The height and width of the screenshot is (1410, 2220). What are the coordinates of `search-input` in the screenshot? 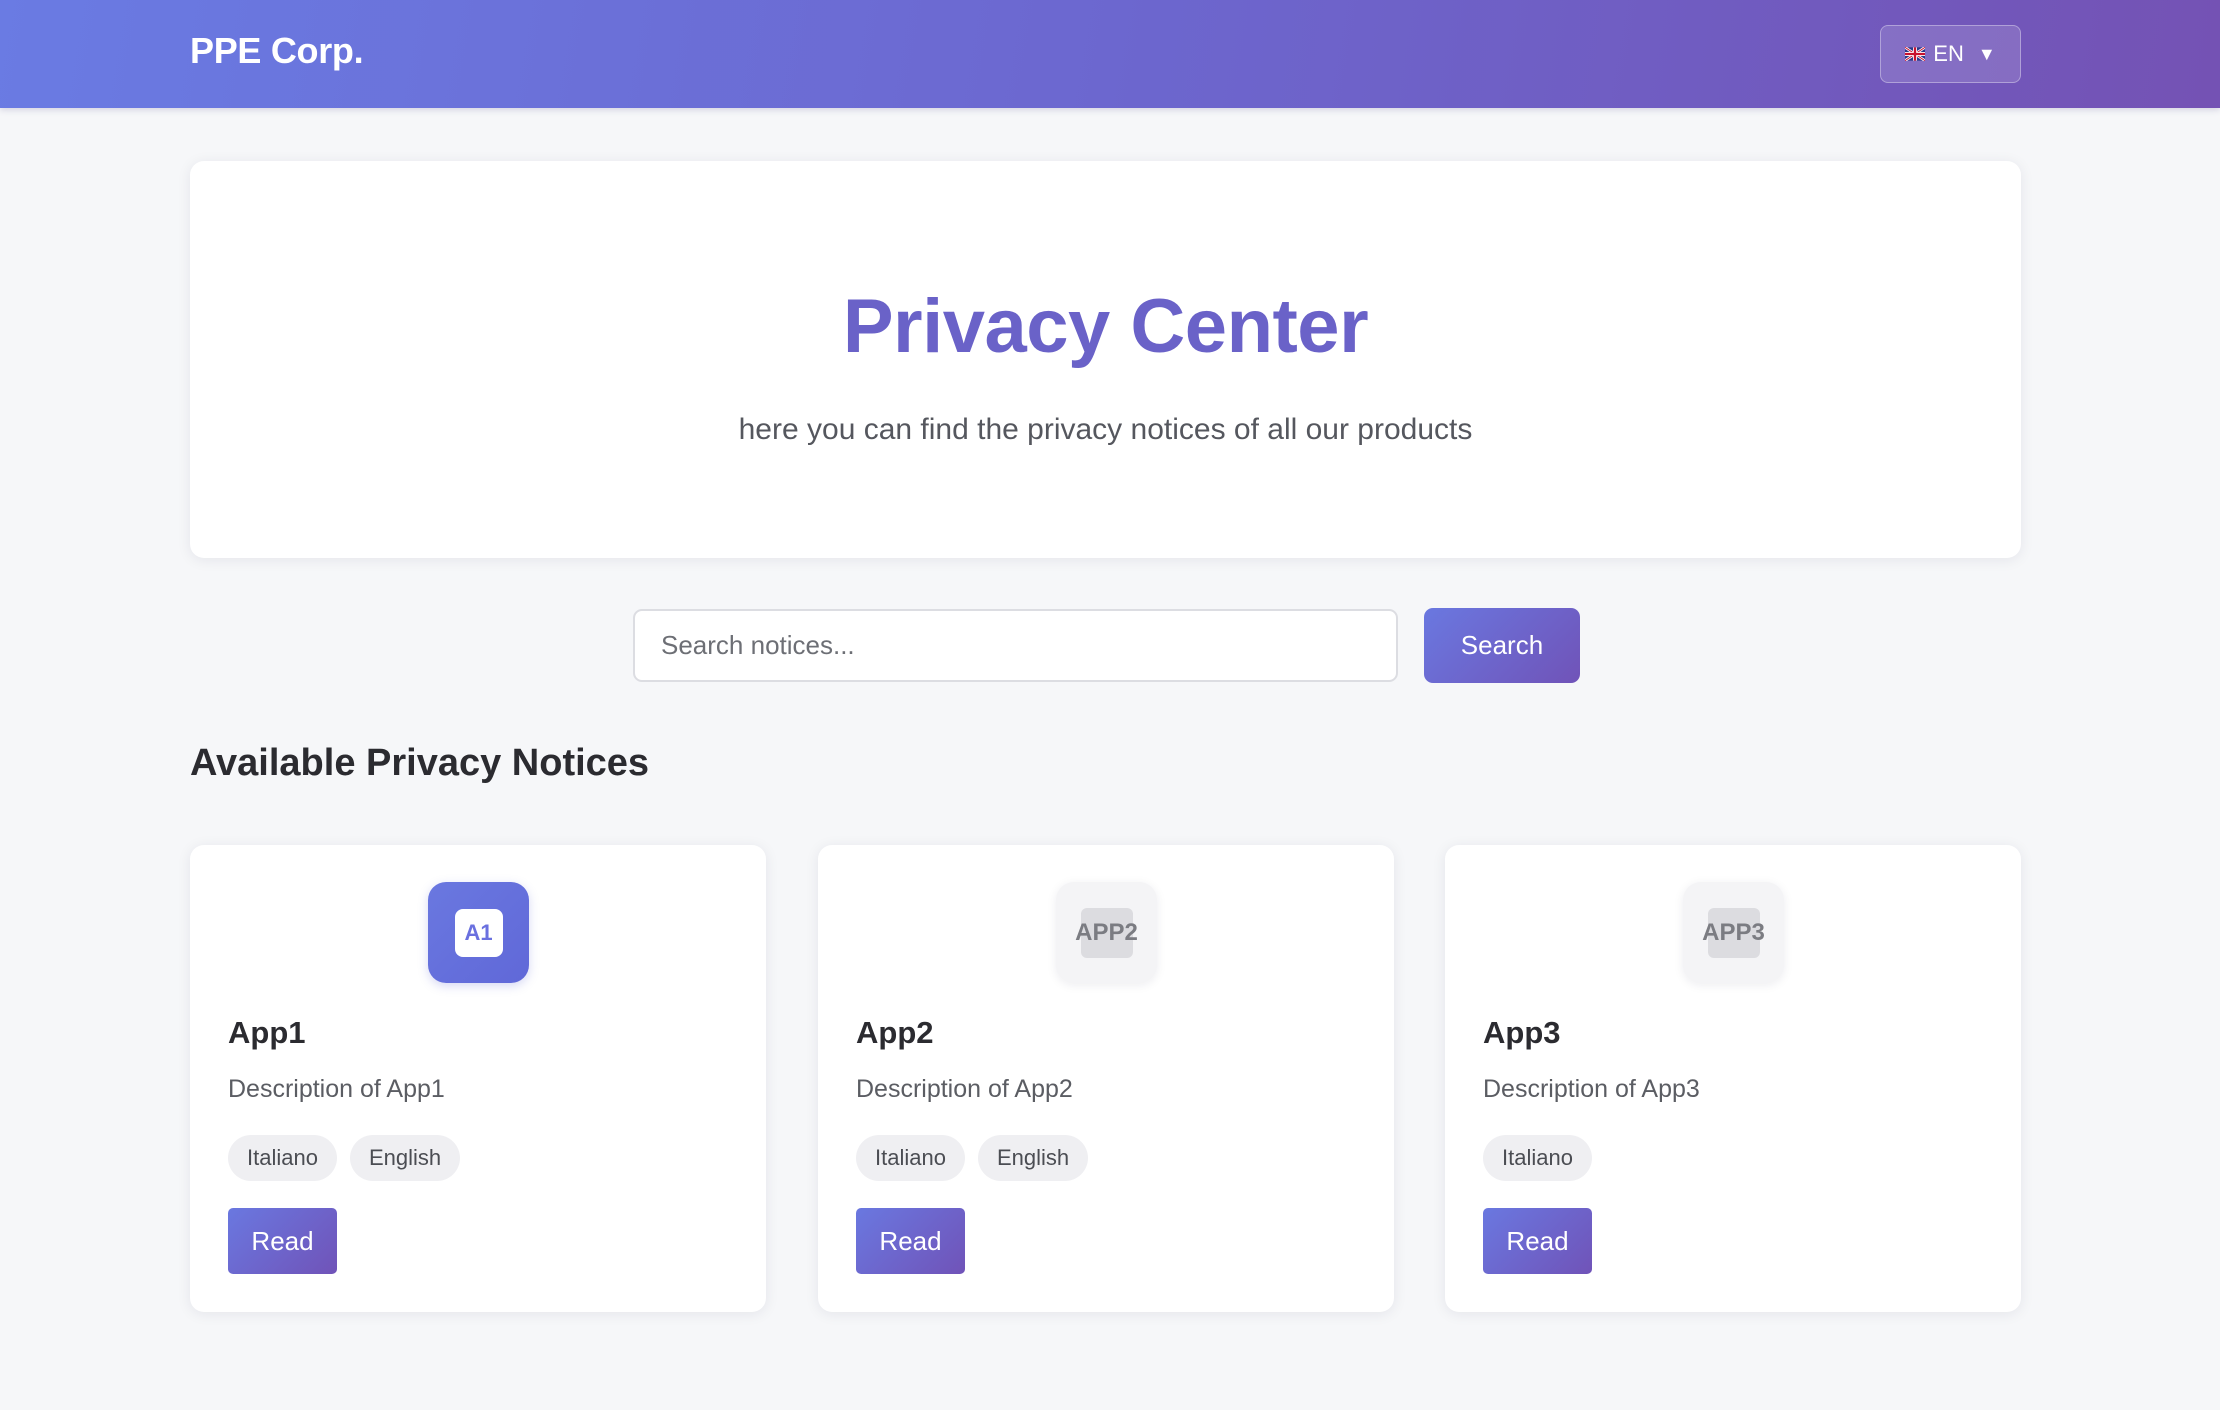 It's located at (1015, 645).